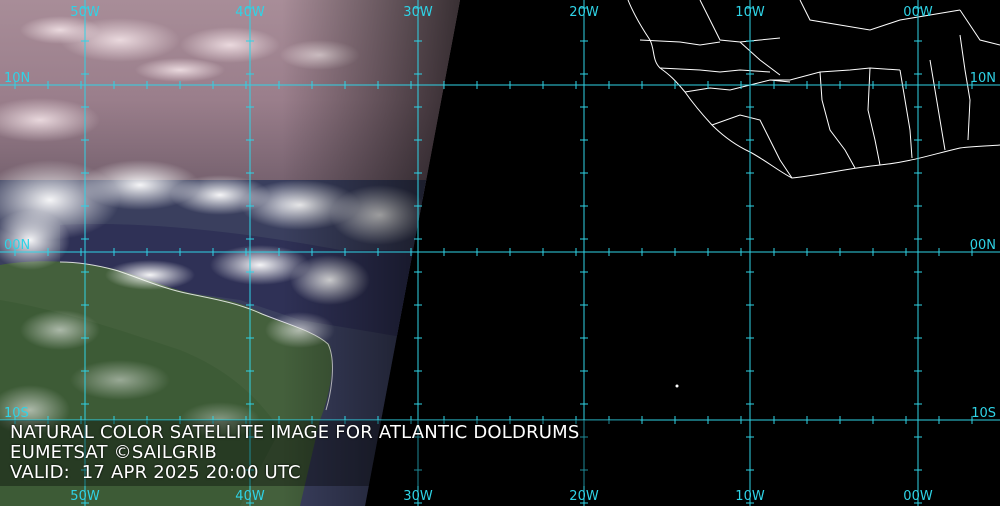  I want to click on lon-label-bottom: 00W, so click(918, 496).